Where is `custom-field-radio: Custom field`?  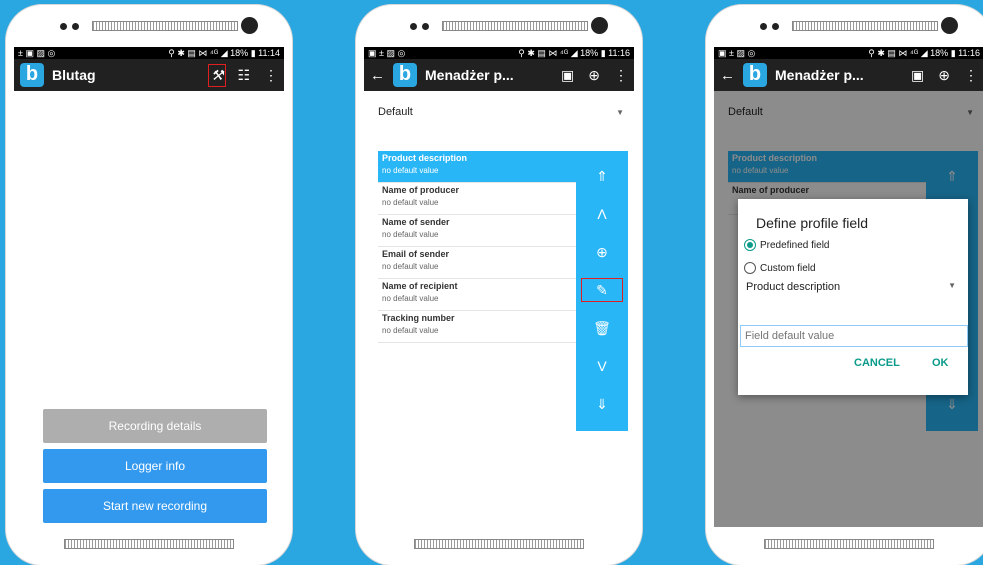 custom-field-radio: Custom field is located at coordinates (780, 268).